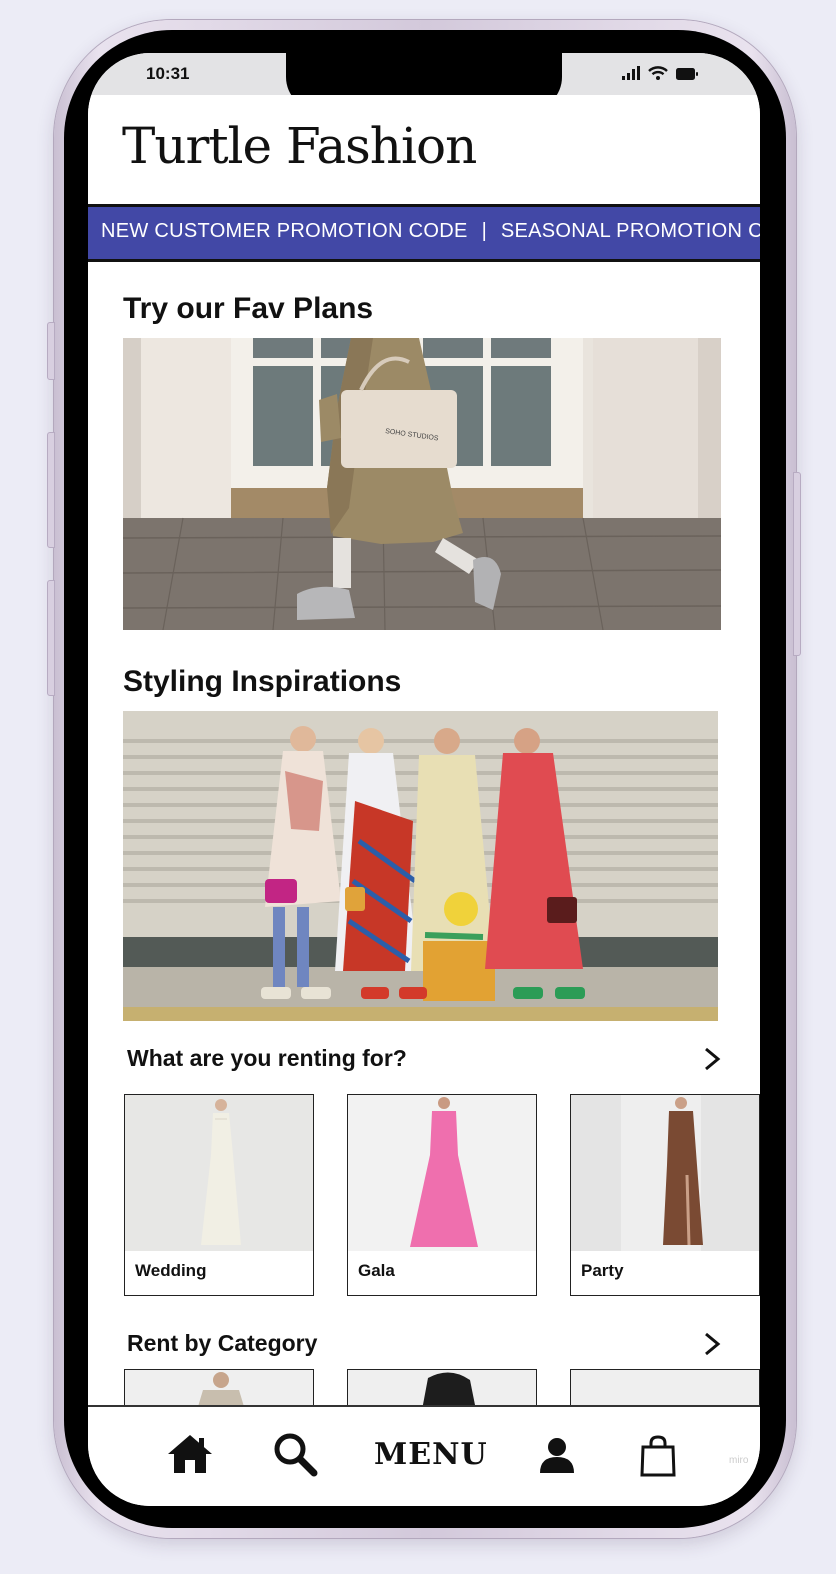 This screenshot has width=836, height=1574. Describe the element at coordinates (190, 1454) in the screenshot. I see `home-icon` at that location.